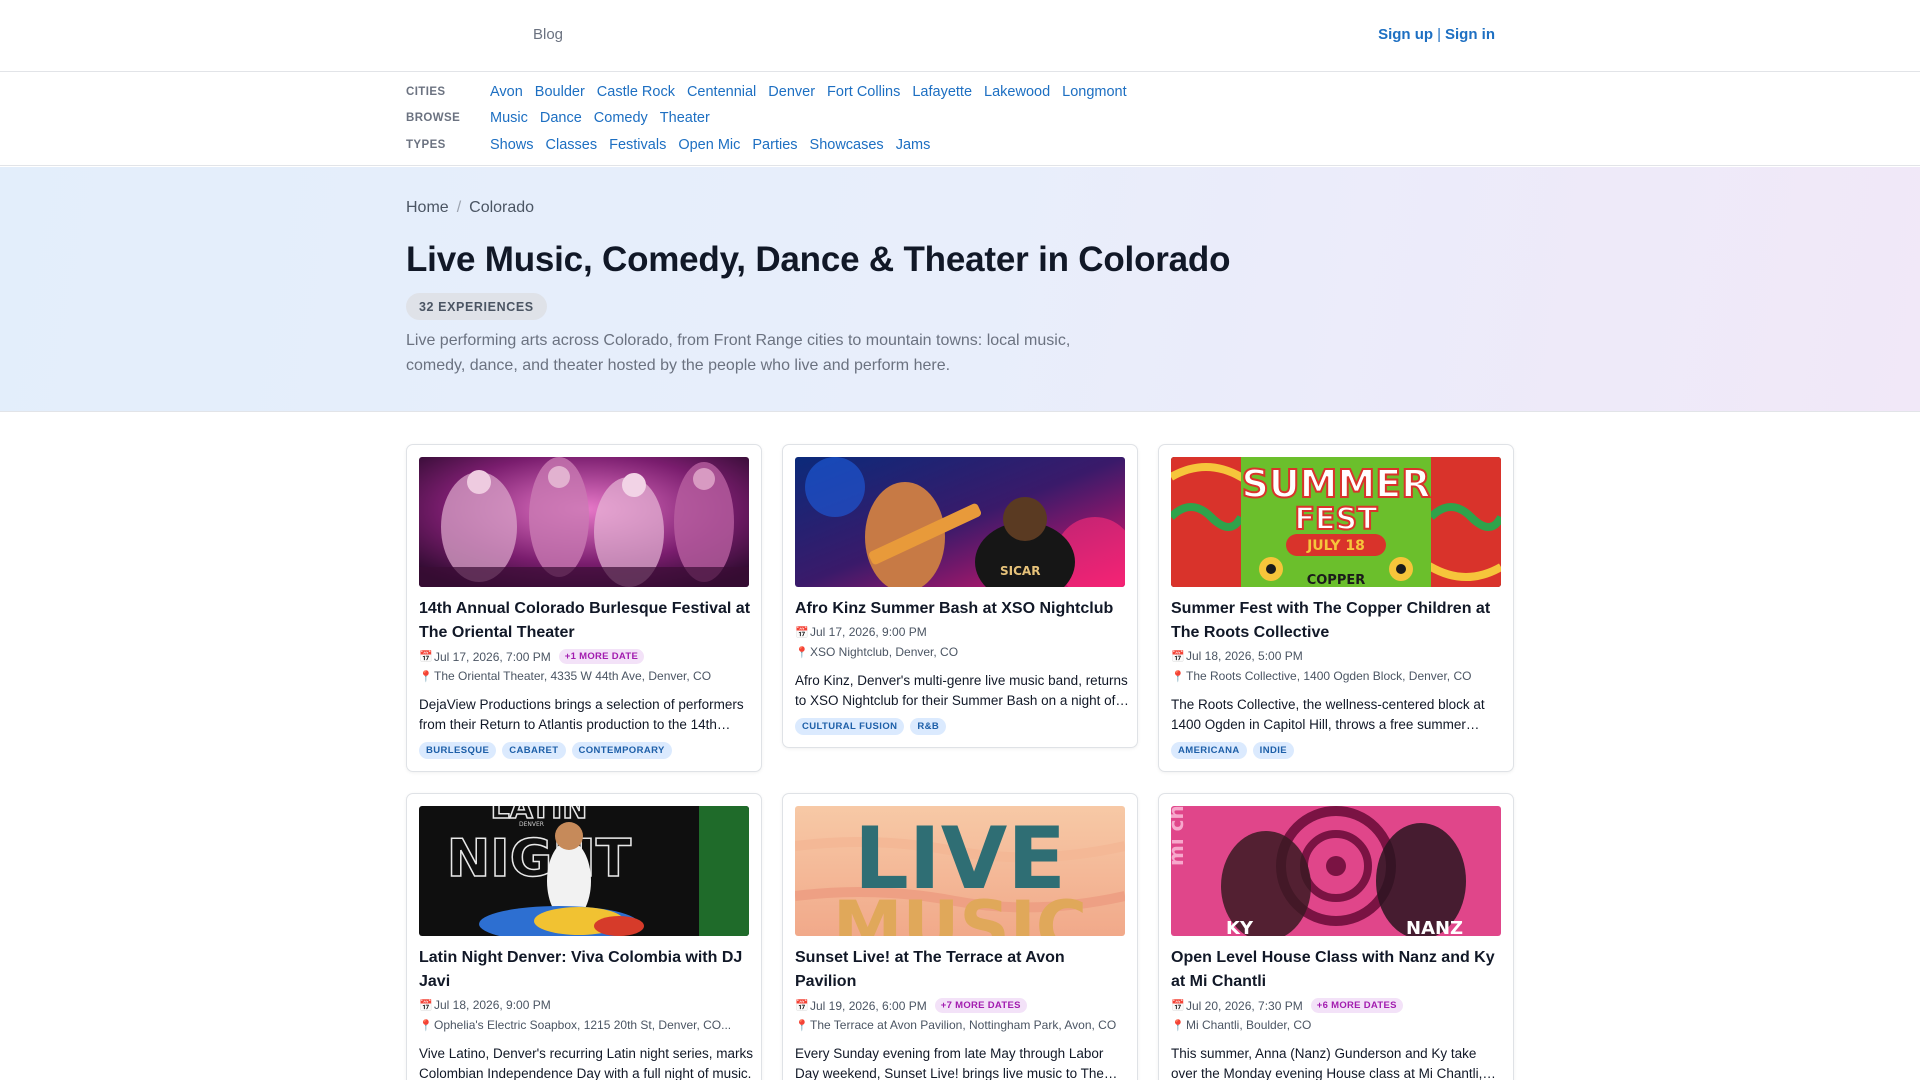 The width and height of the screenshot is (1920, 1080). What do you see at coordinates (534, 750) in the screenshot?
I see `genre-tag: CABARET` at bounding box center [534, 750].